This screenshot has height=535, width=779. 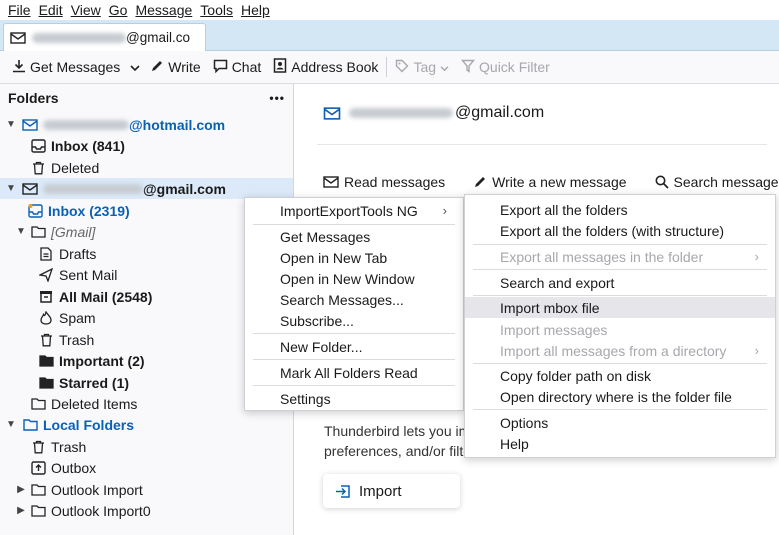 What do you see at coordinates (237, 67) in the screenshot?
I see `chat-button: Chat` at bounding box center [237, 67].